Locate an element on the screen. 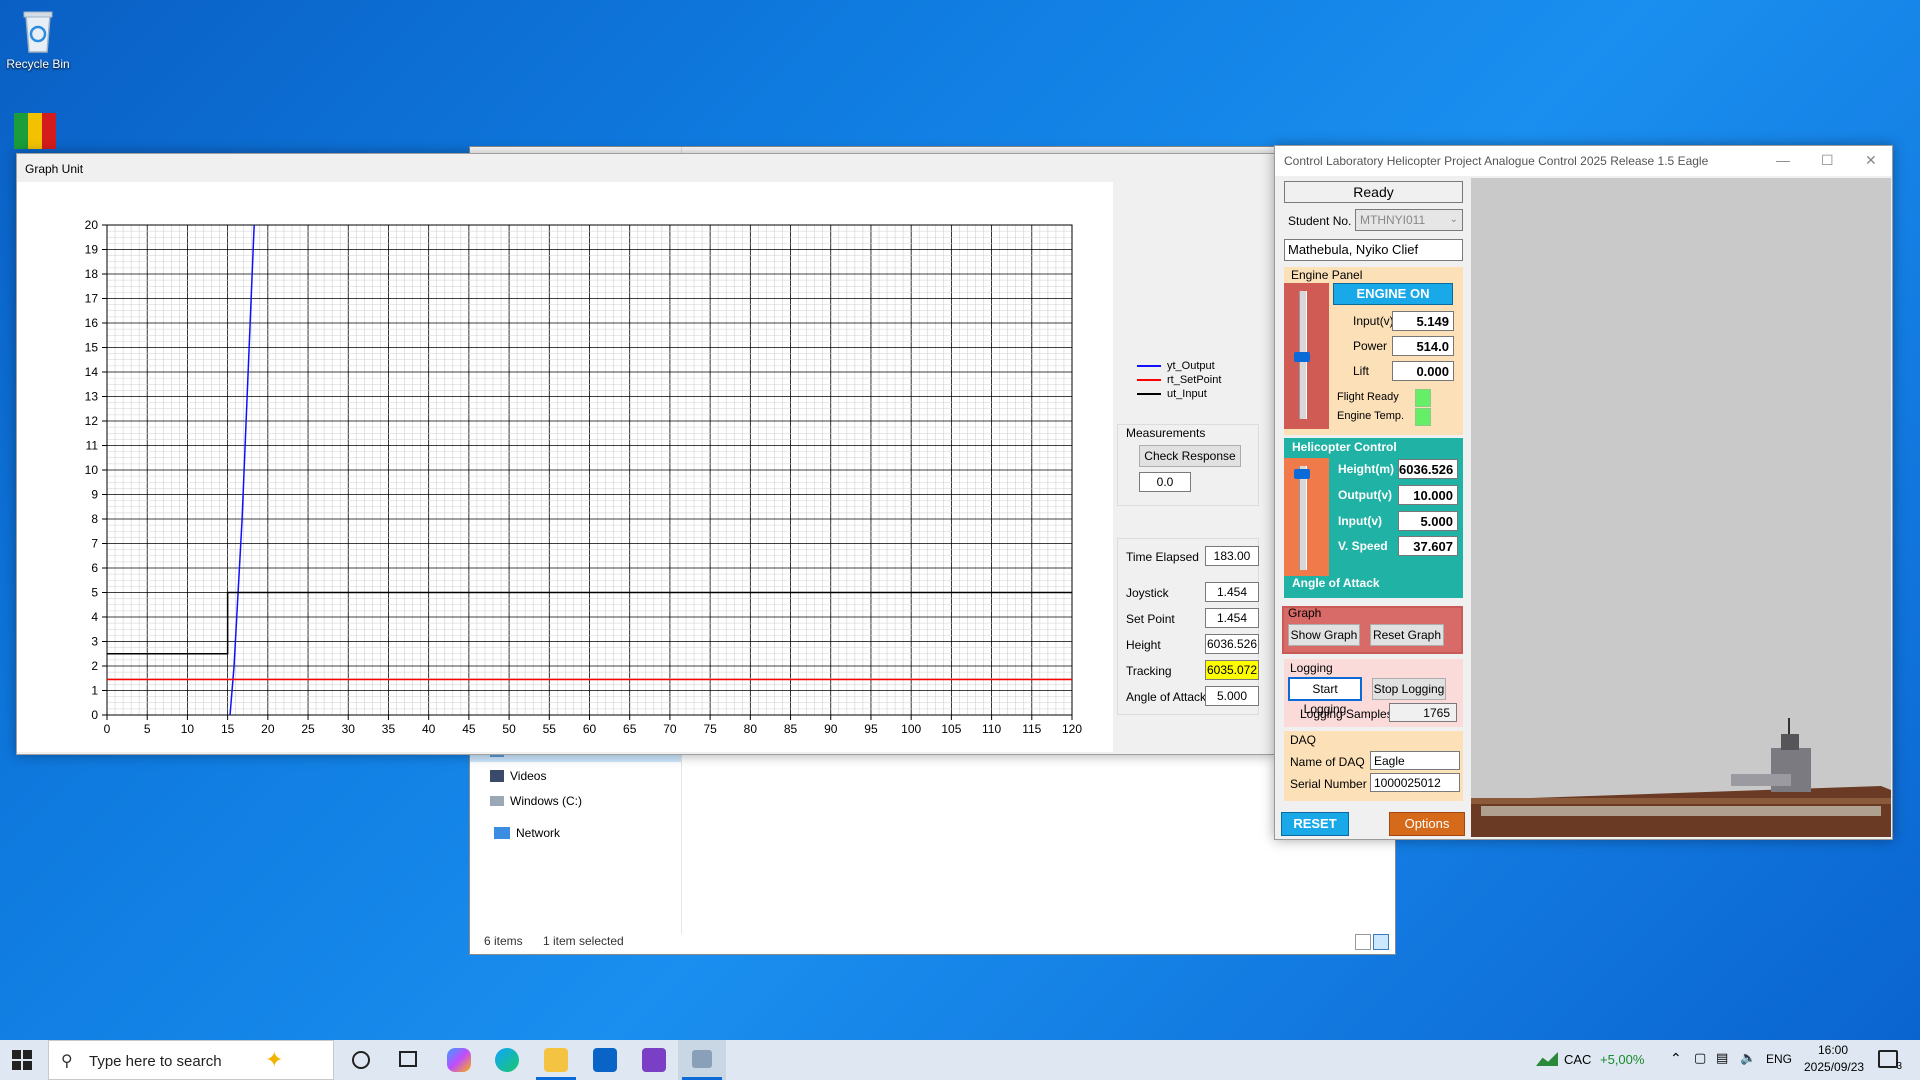 The width and height of the screenshot is (1920, 1080). height-m-value: 6036.526 is located at coordinates (1428, 469).